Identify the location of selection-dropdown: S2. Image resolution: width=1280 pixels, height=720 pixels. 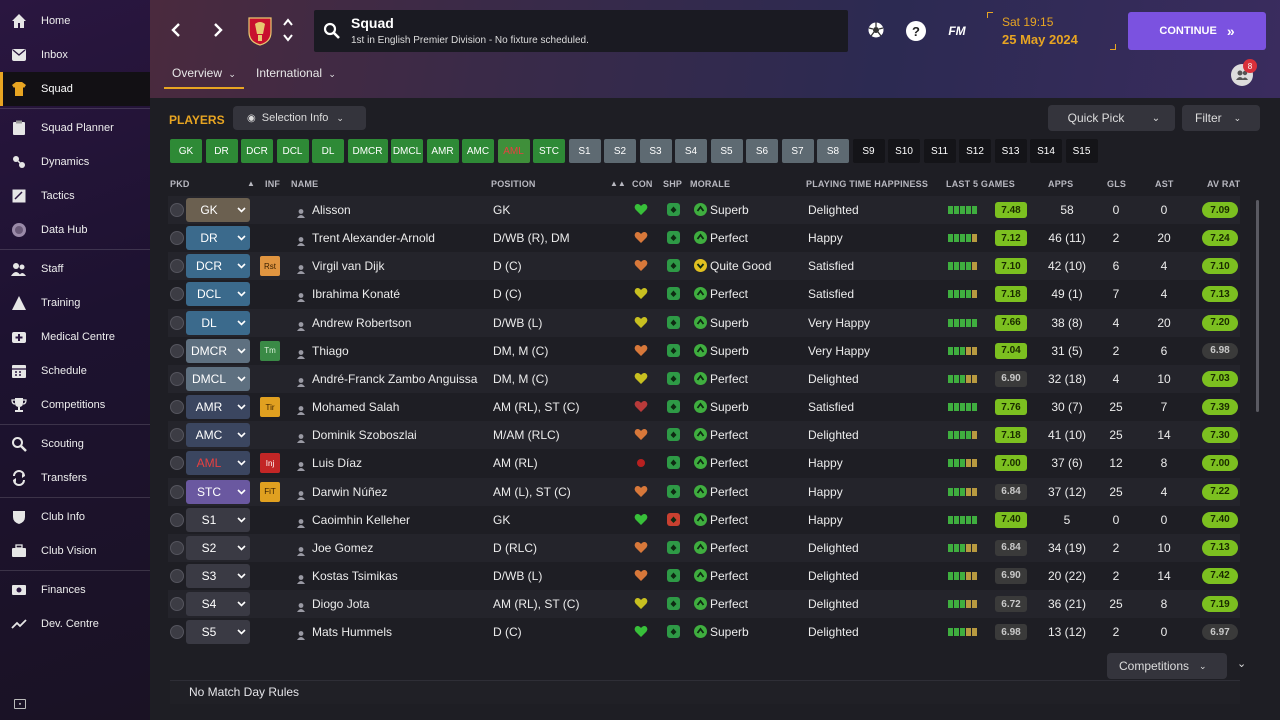
(218, 547).